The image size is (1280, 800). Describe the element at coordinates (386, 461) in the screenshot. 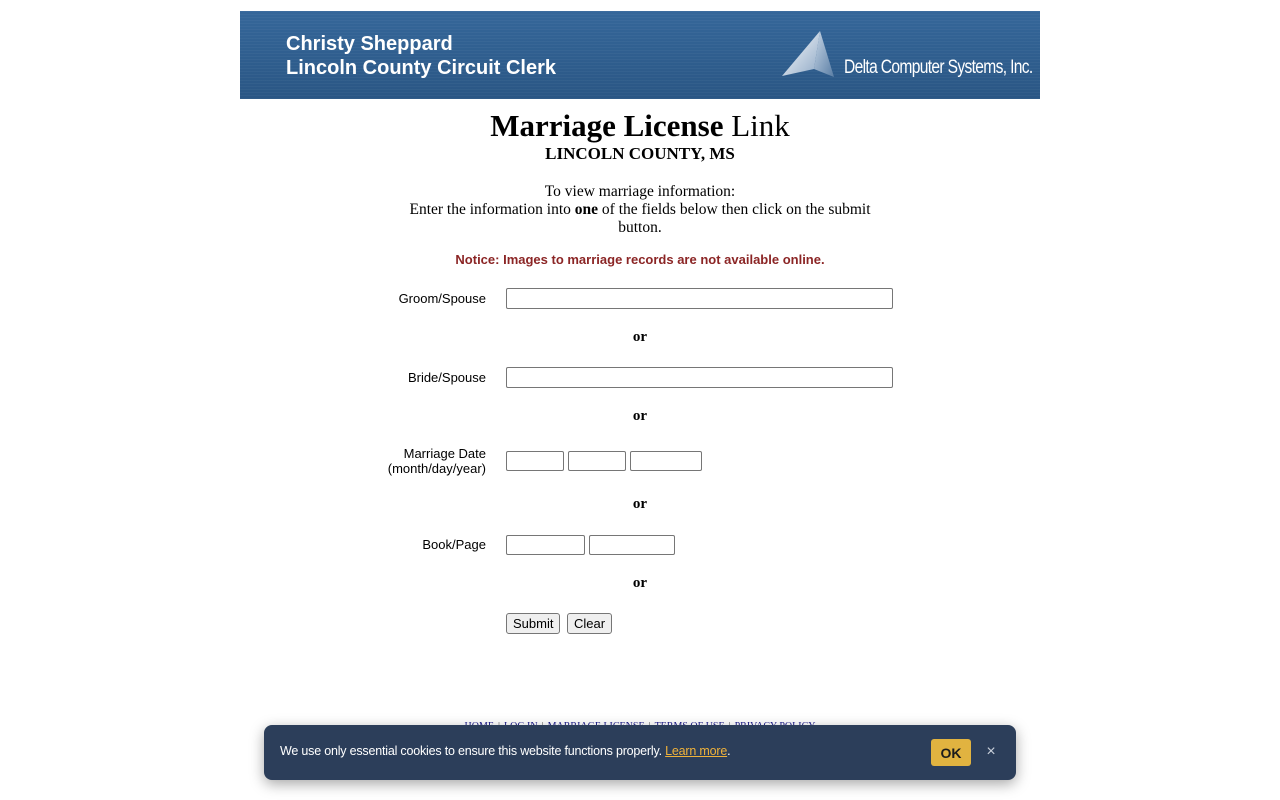

I see `marriage-date-label: Marriage Date (month/day/year)` at that location.